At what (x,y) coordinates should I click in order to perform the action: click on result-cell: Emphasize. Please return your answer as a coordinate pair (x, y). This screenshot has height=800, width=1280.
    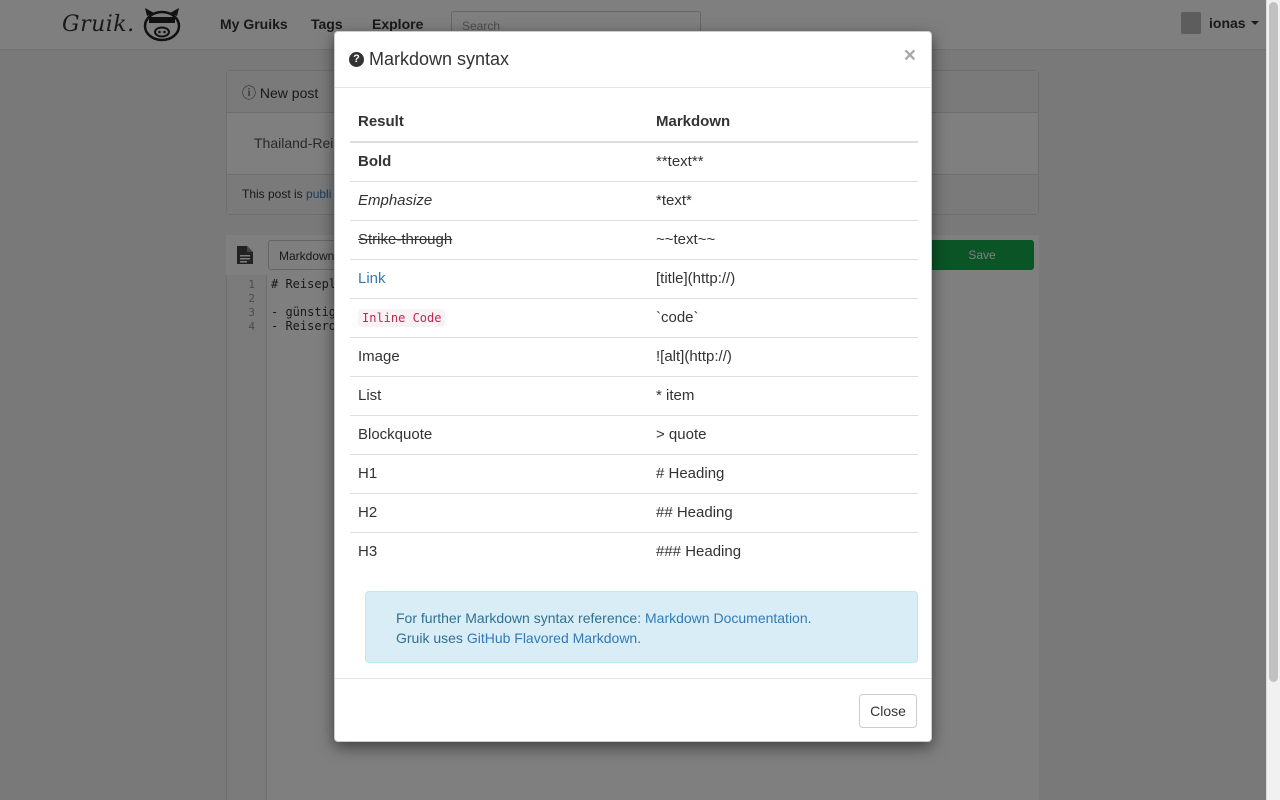
    Looking at the image, I should click on (499, 200).